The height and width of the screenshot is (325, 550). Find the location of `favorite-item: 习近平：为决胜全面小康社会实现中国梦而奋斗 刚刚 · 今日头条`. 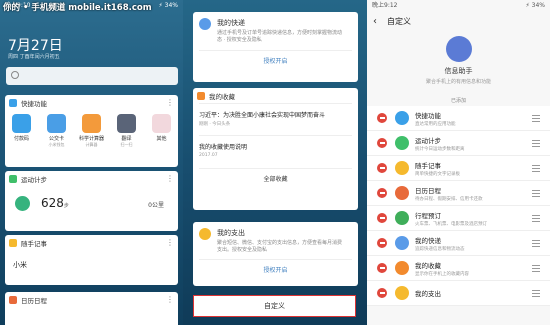

favorite-item: 习近平：为决胜全面小康社会实现中国梦而奋斗 刚刚 · 今日头条 is located at coordinates (275, 115).